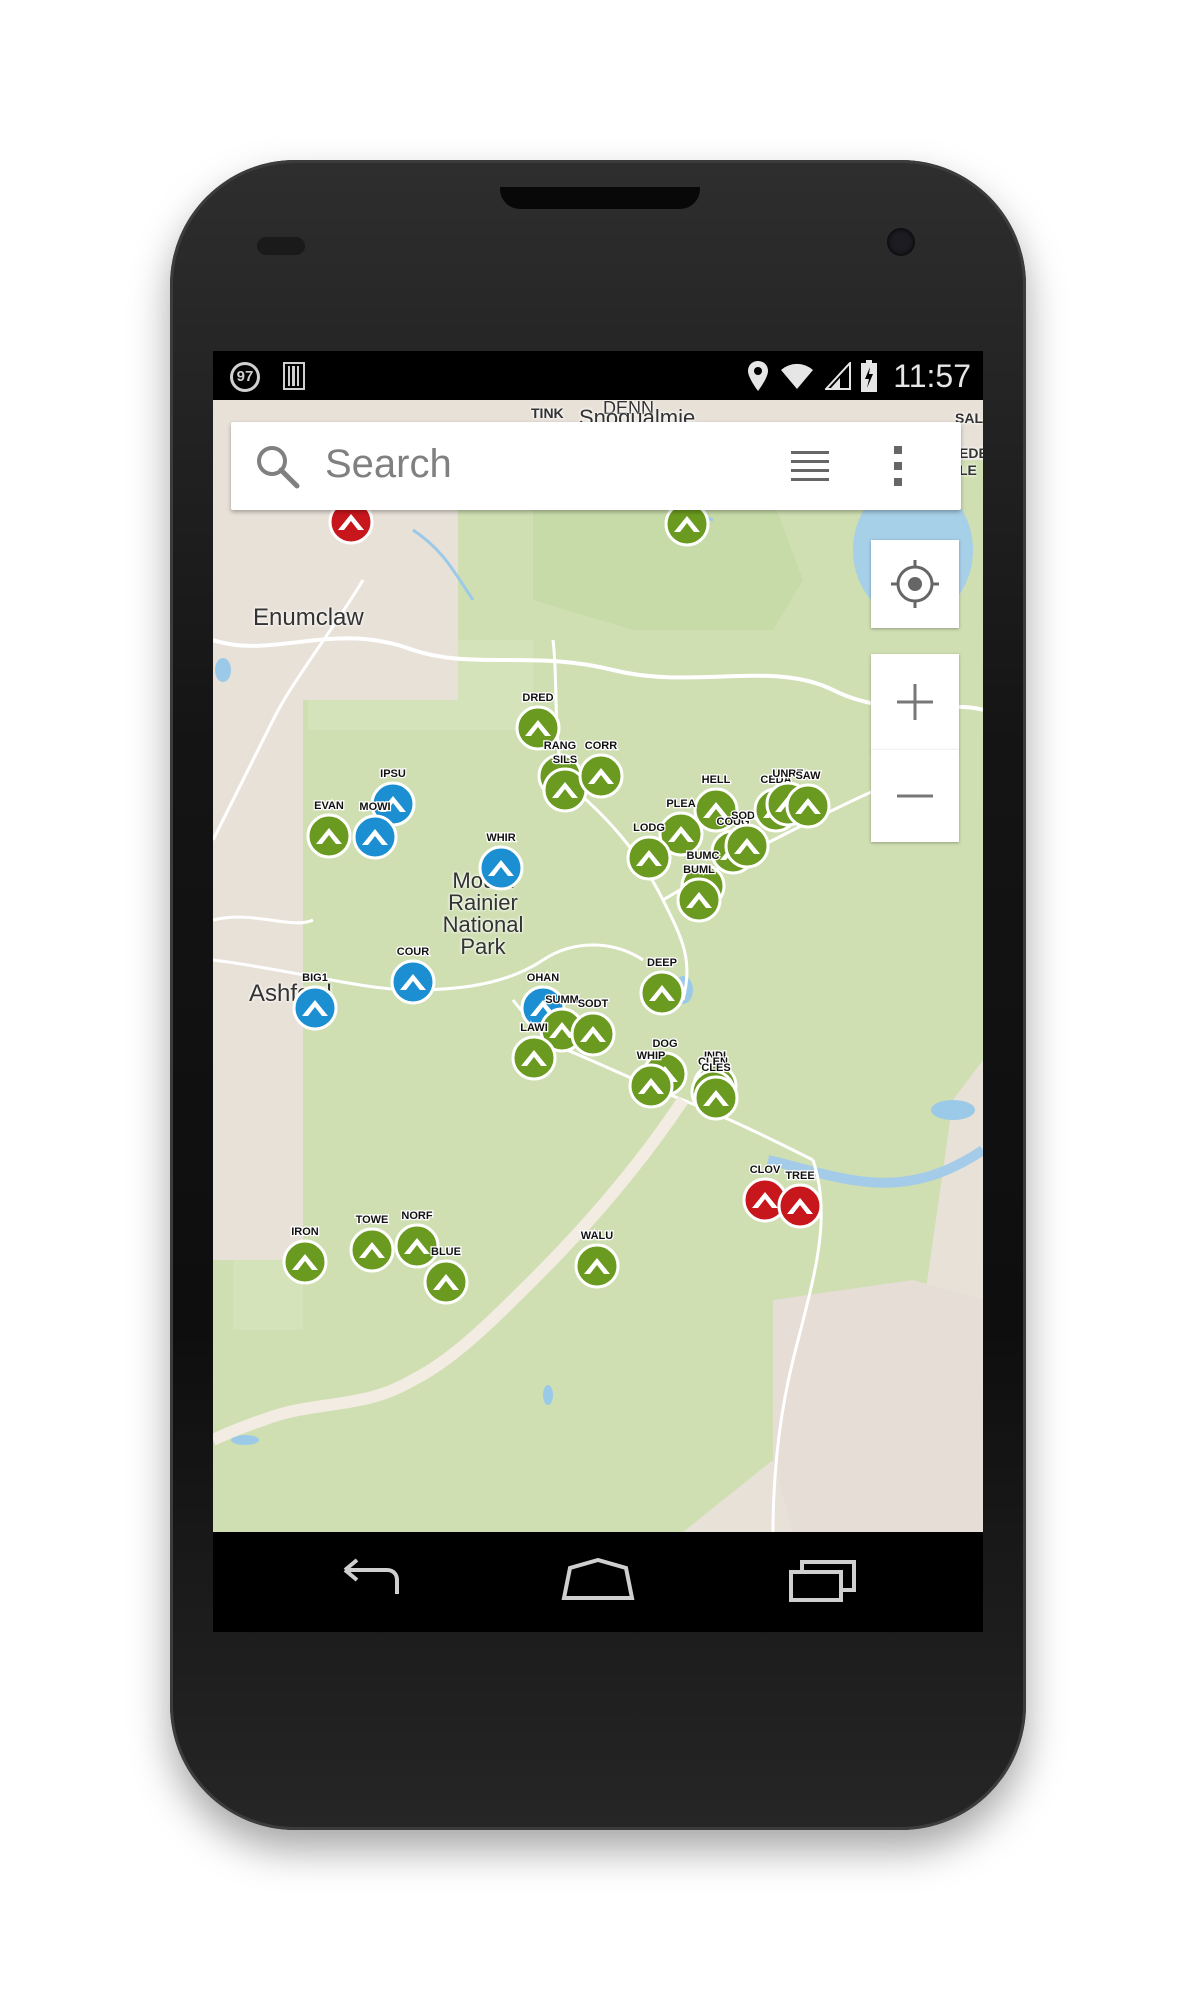  What do you see at coordinates (329, 806) in the screenshot?
I see `pin-label: EVAN` at bounding box center [329, 806].